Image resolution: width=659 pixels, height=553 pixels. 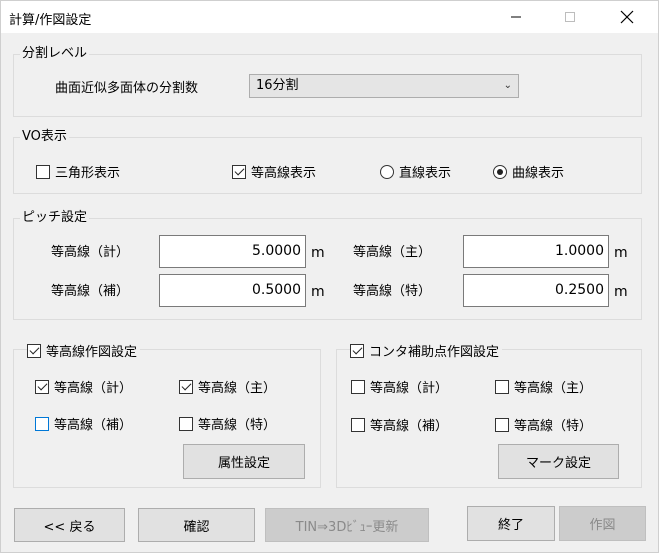 I want to click on contour-drawing-toku-label: 等高線（特）, so click(x=237, y=425).